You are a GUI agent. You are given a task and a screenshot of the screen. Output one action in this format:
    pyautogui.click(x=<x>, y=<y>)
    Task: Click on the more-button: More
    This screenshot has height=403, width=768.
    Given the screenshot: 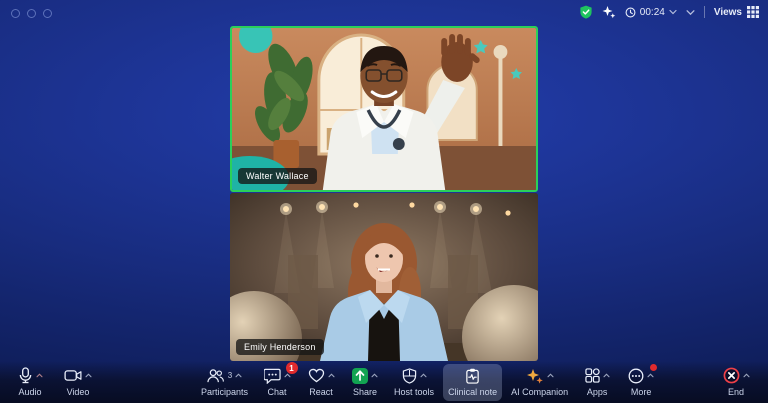 What is the action you would take?
    pyautogui.click(x=641, y=382)
    